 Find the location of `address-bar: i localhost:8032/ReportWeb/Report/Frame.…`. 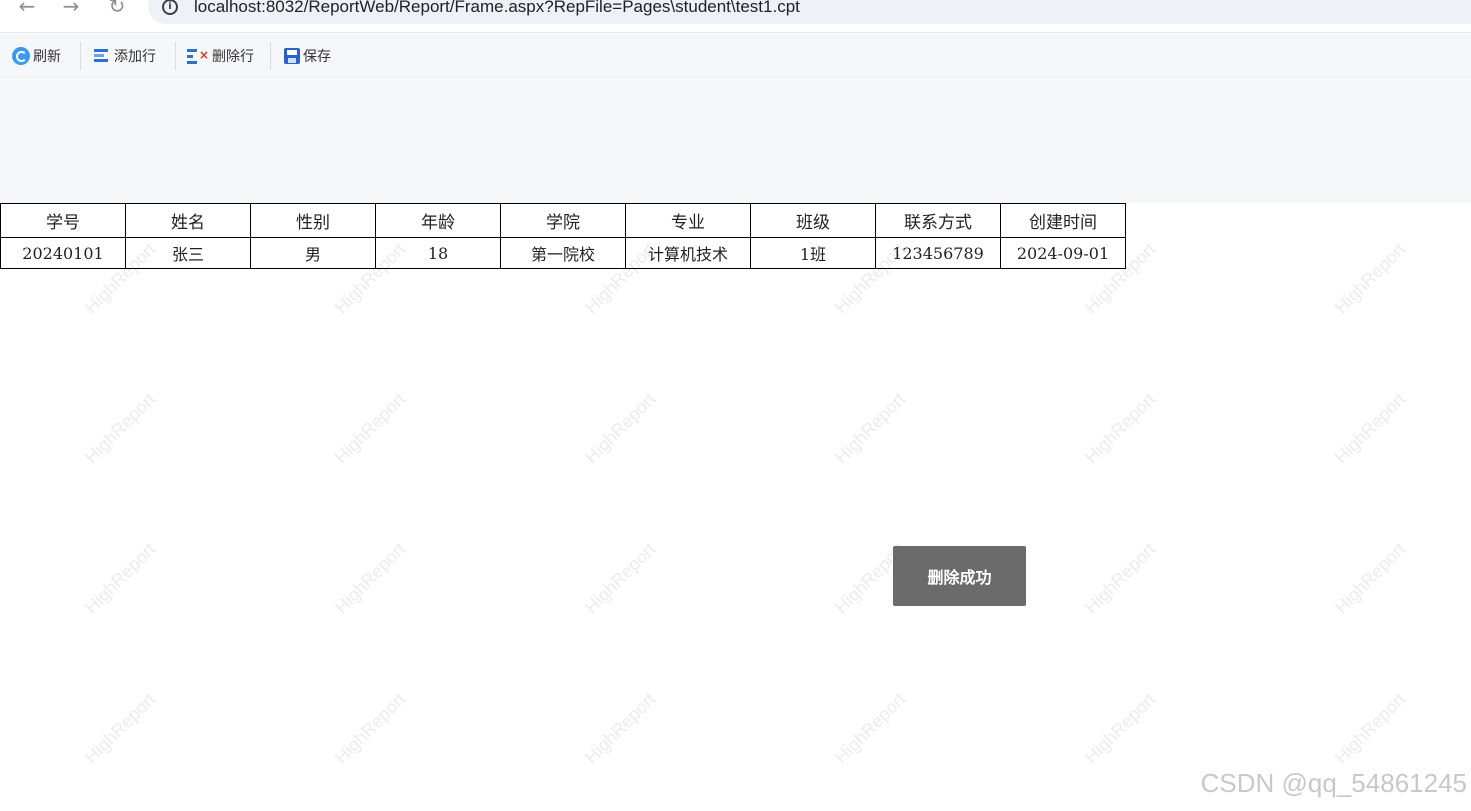

address-bar: i localhost:8032/ReportWeb/Report/Frame.… is located at coordinates (809, 12).